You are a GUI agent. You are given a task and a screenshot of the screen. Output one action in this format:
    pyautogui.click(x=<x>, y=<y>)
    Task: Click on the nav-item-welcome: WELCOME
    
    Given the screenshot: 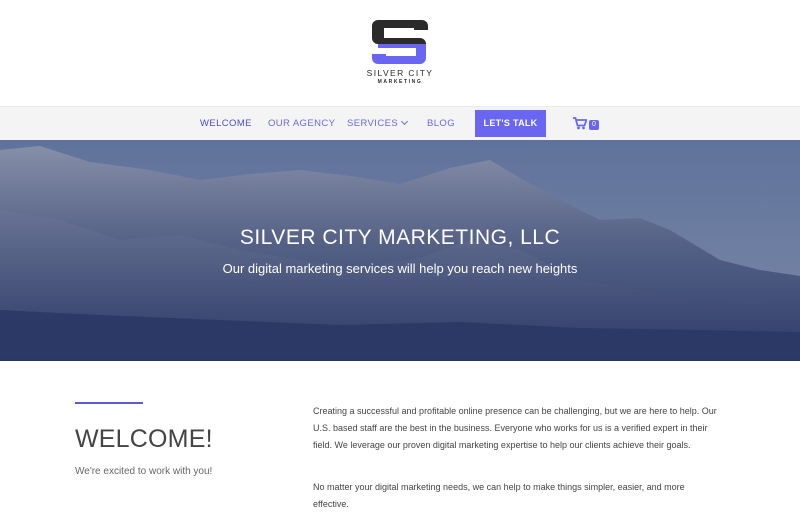 What is the action you would take?
    pyautogui.click(x=226, y=123)
    